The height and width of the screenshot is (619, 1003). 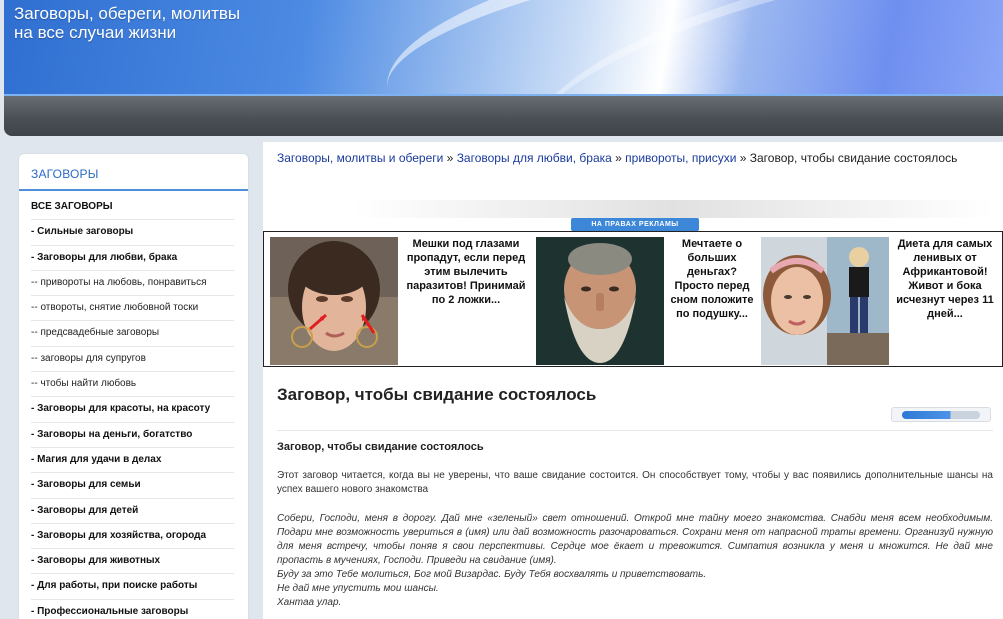 What do you see at coordinates (132, 562) in the screenshot?
I see `sidebar-item: - Заговоры для животных` at bounding box center [132, 562].